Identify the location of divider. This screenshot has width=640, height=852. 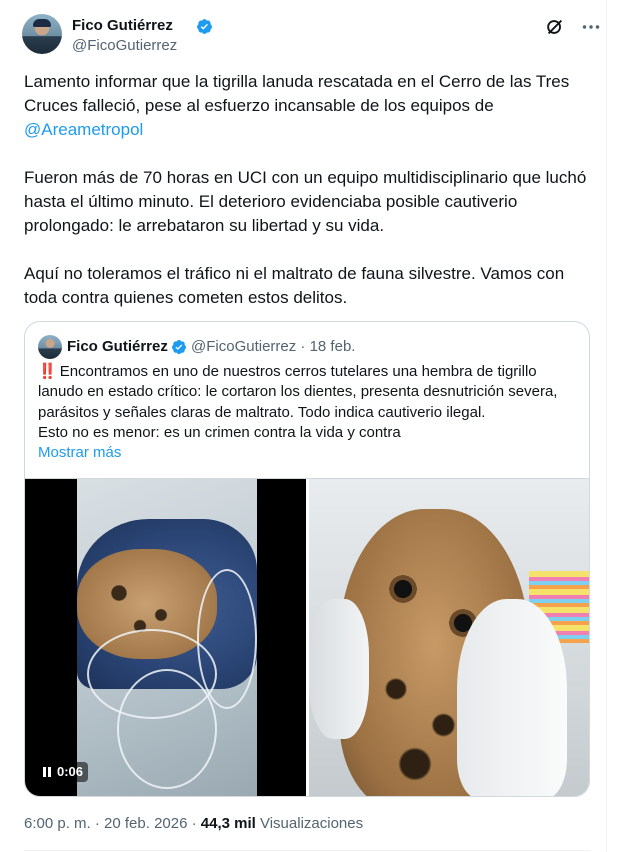
(307, 850).